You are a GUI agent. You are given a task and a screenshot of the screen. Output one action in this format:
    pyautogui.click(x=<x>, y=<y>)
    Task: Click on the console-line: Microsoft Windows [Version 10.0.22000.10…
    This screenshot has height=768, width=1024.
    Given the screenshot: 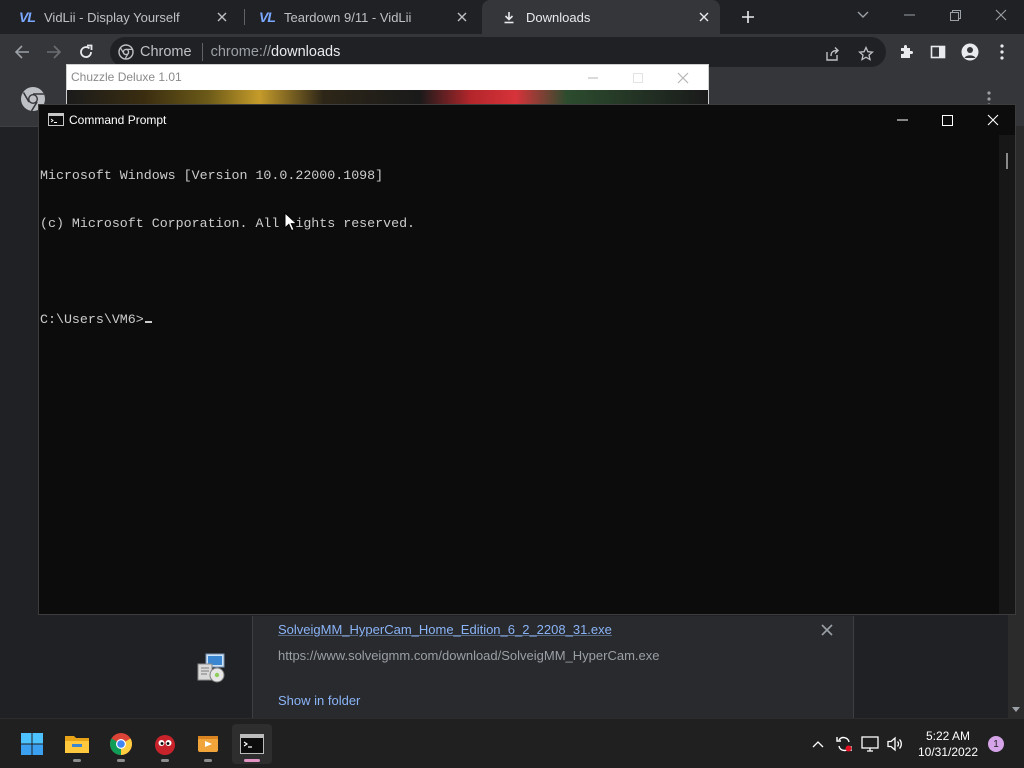 What is the action you would take?
    pyautogui.click(x=212, y=175)
    